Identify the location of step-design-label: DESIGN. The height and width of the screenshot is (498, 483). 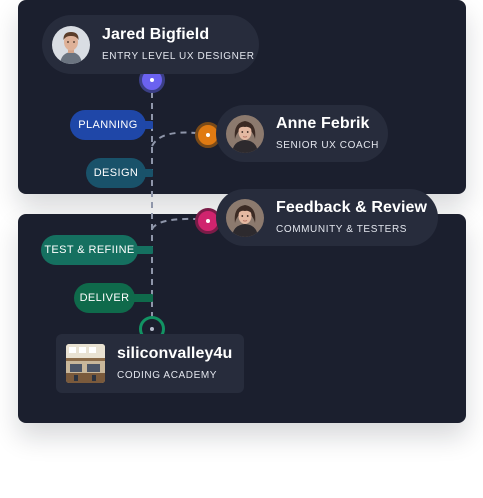
(116, 173).